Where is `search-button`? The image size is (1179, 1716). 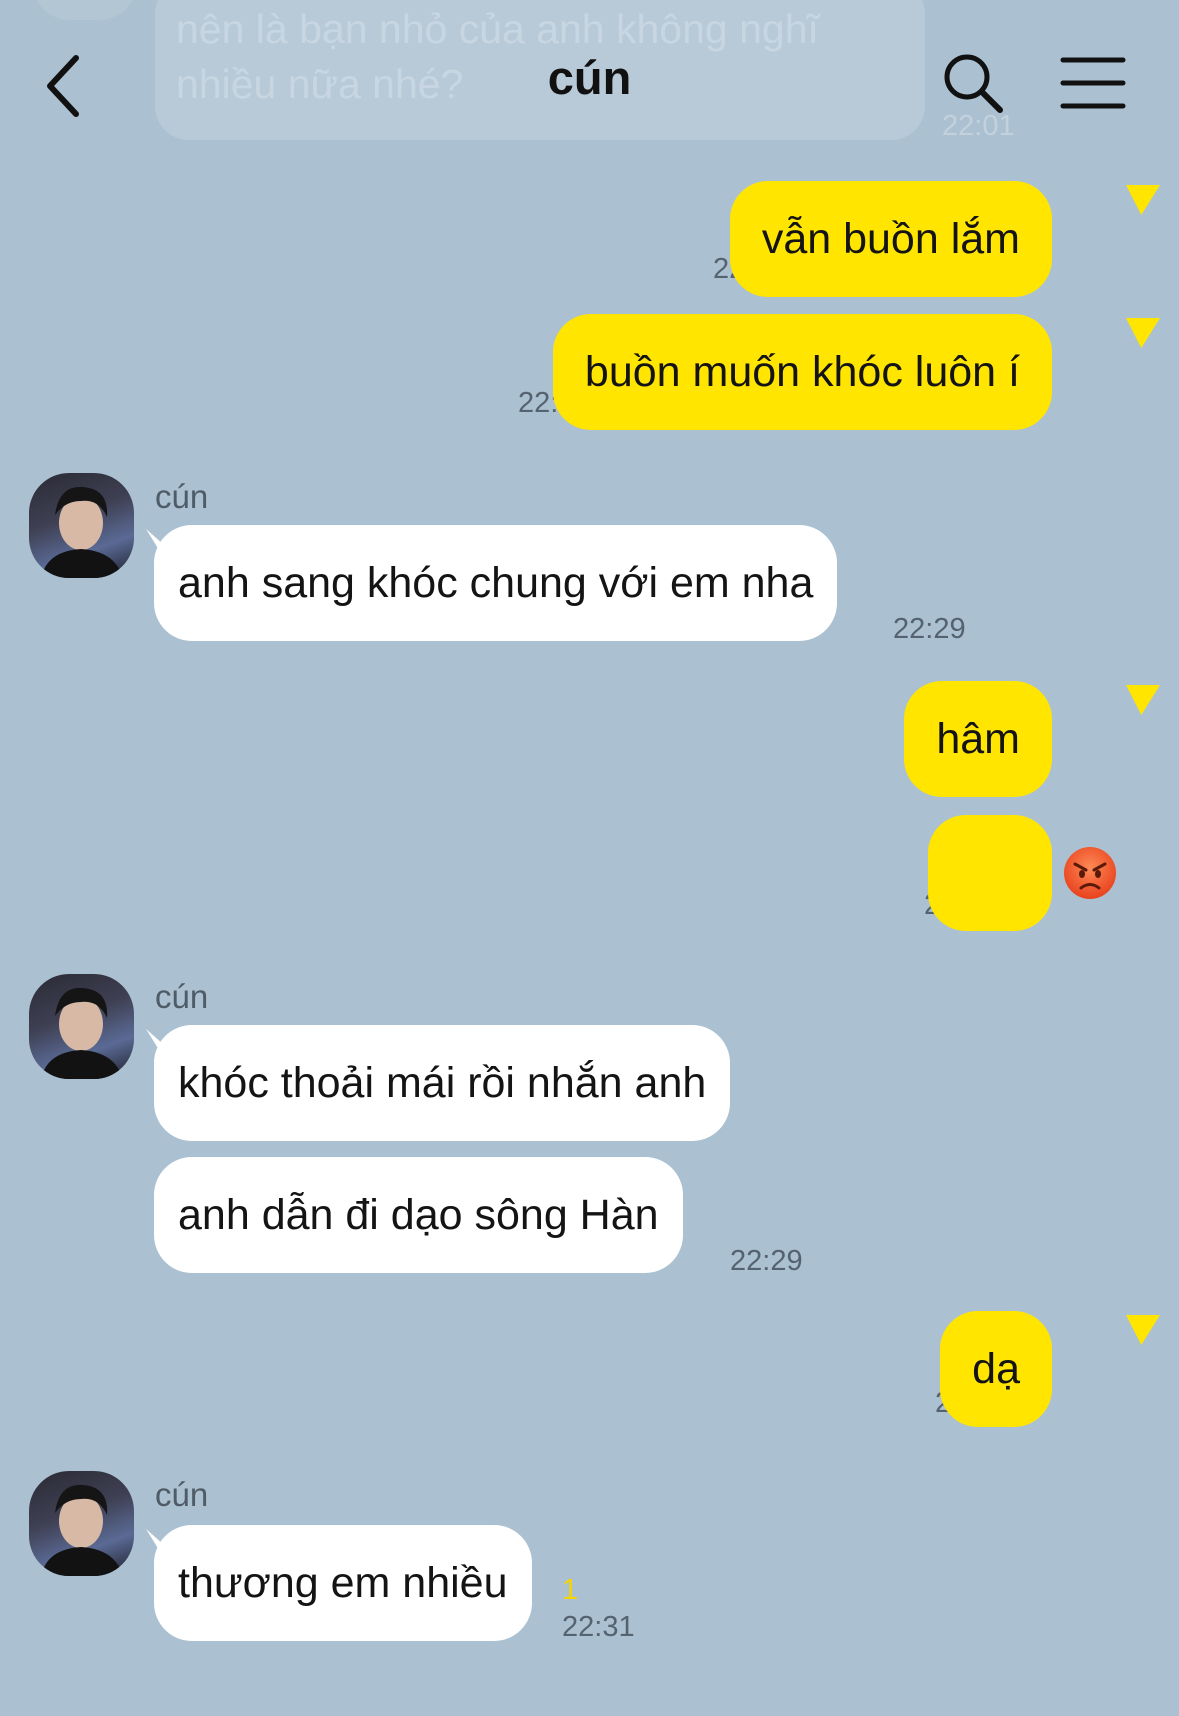 search-button is located at coordinates (973, 83).